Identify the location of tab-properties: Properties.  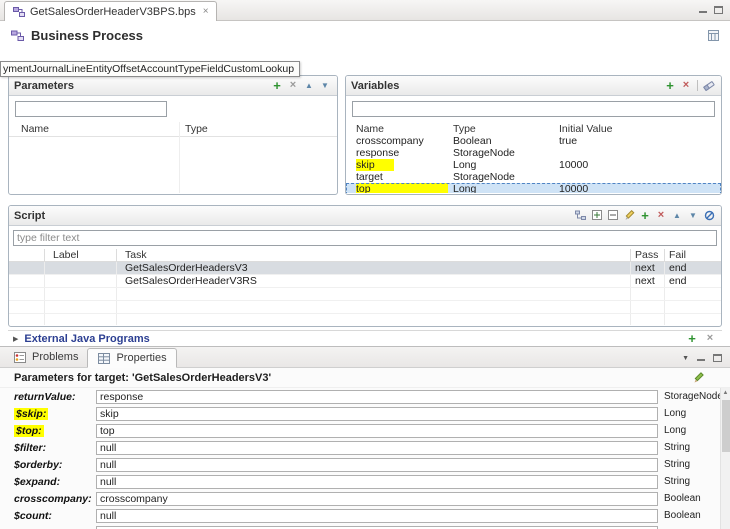
(132, 358).